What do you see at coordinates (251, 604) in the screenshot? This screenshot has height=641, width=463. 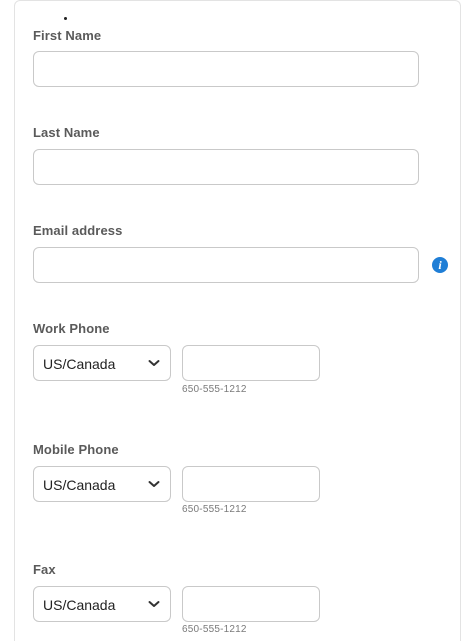 I see `fax-input` at bounding box center [251, 604].